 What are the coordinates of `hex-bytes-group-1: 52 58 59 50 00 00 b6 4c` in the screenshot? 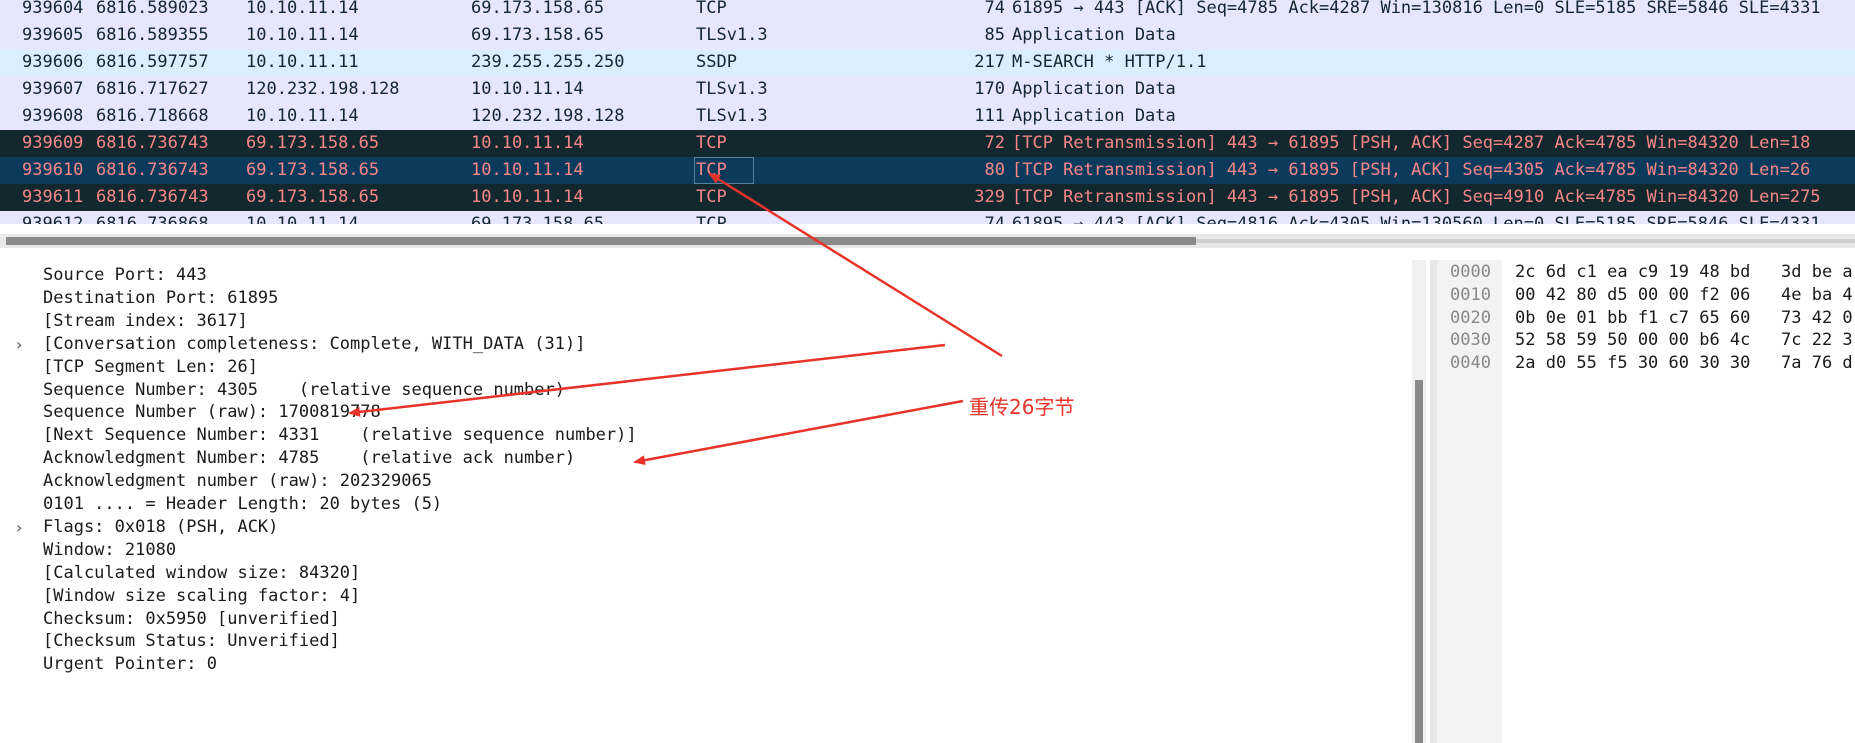 It's located at (1632, 340).